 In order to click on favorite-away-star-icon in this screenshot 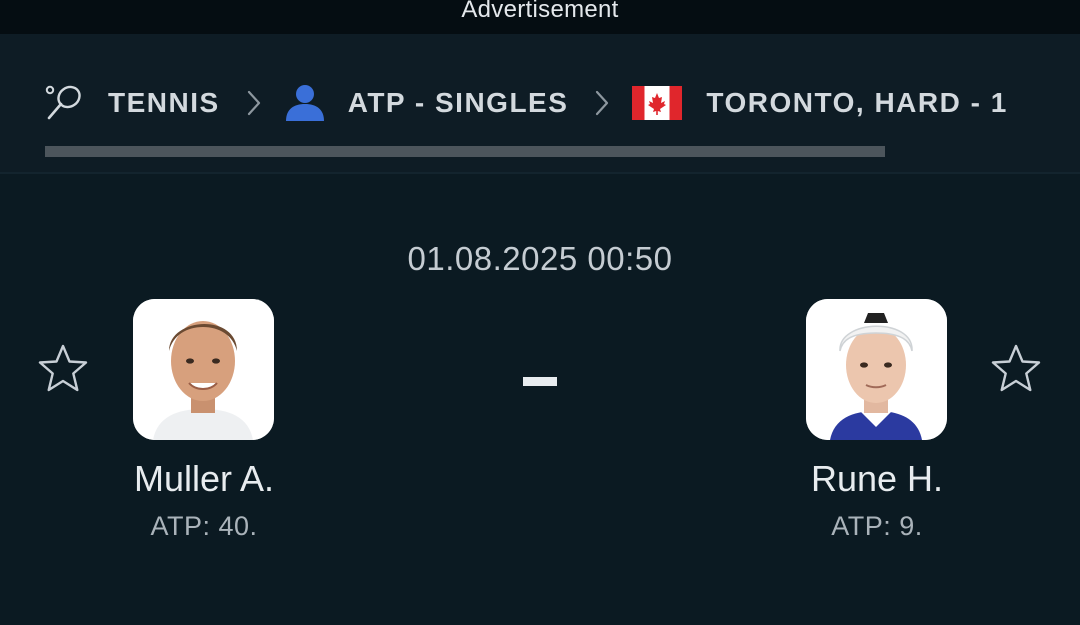, I will do `click(1016, 369)`.